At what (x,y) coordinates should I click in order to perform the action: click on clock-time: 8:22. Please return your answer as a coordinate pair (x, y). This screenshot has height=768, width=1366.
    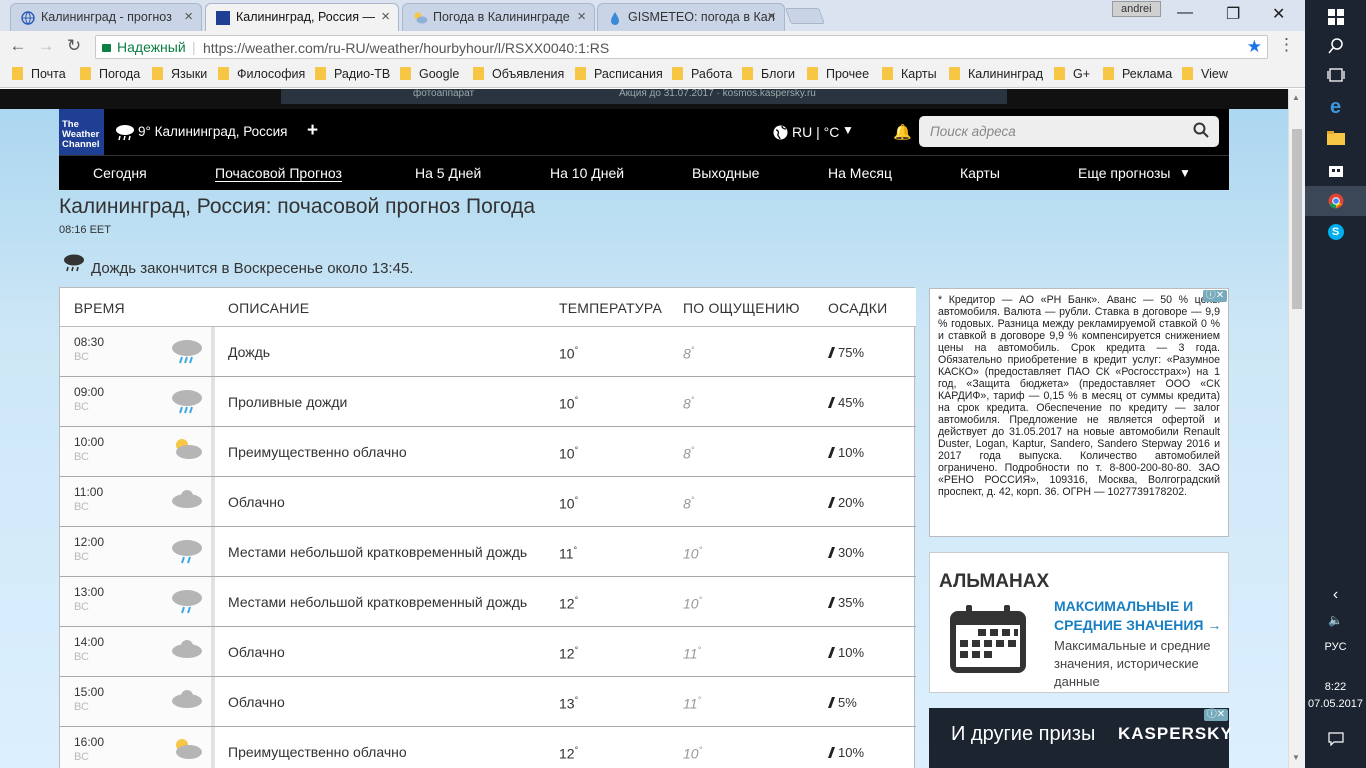
    Looking at the image, I should click on (1335, 687).